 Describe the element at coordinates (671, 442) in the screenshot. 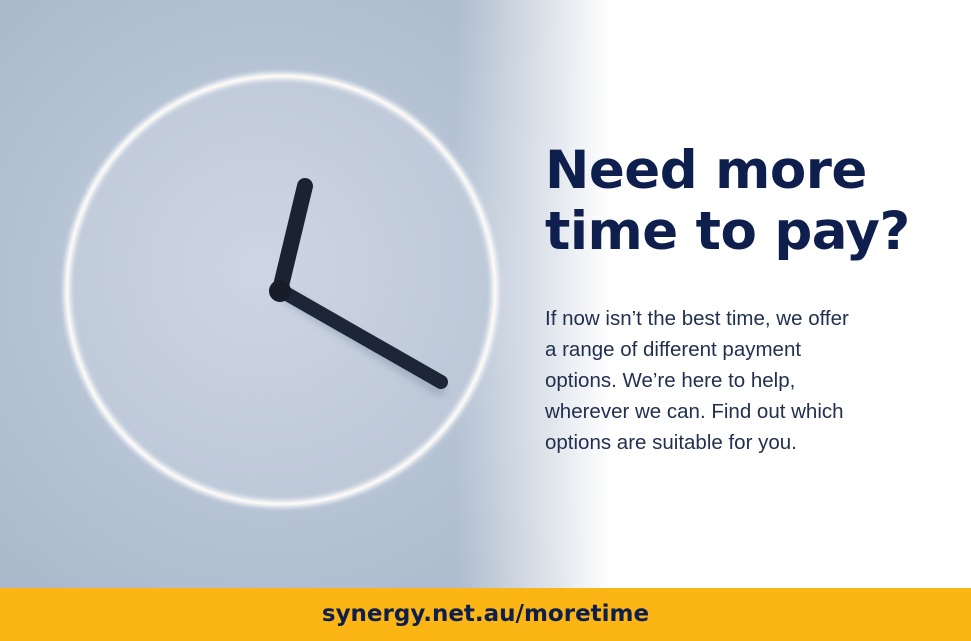

I see `body-line: options are suitable for you.` at that location.